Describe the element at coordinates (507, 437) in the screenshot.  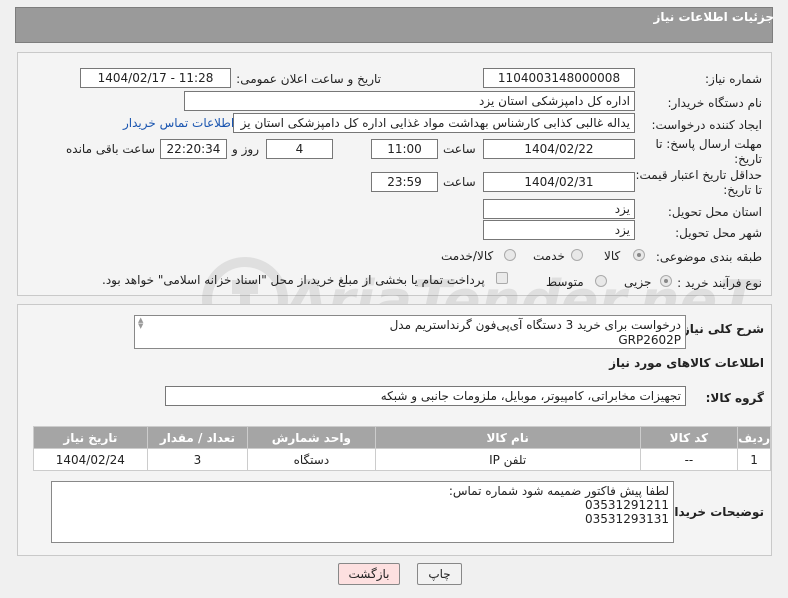
I see `col-goods-name: نام کالا` at that location.